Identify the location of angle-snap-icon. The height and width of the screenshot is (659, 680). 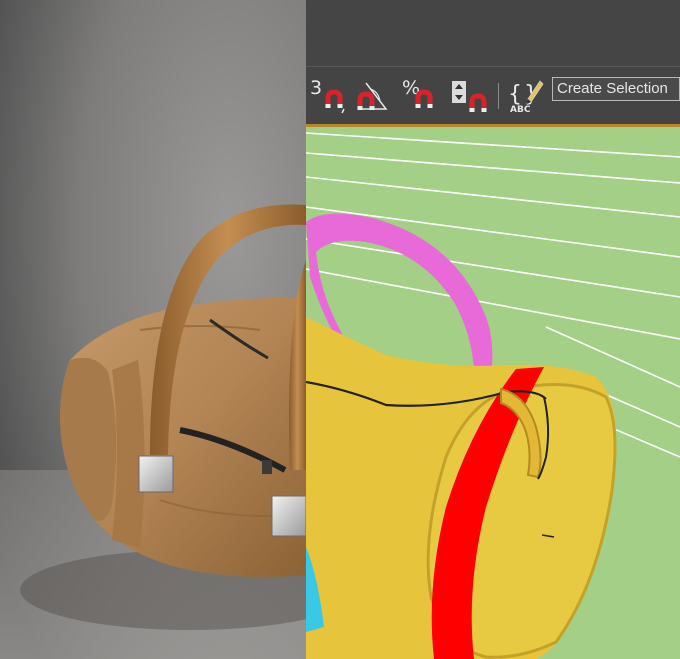
(372, 96).